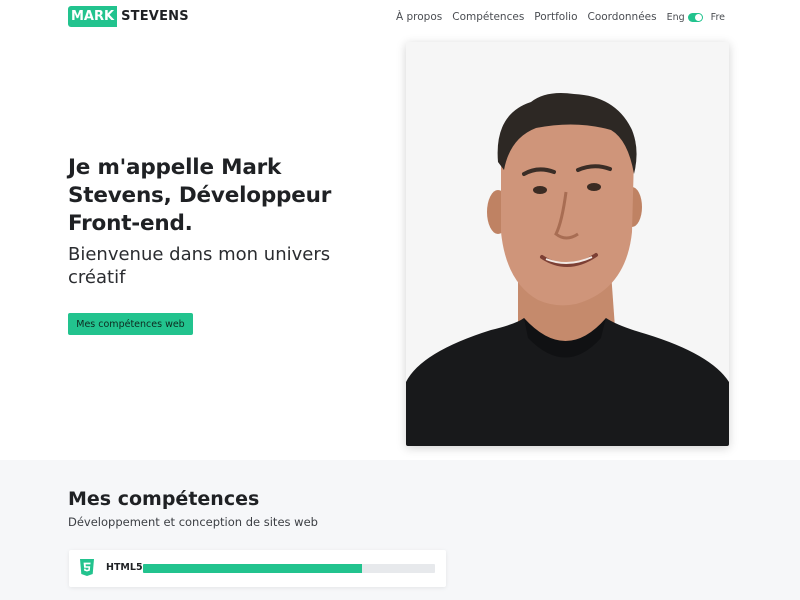 Image resolution: width=800 pixels, height=600 pixels. I want to click on language-label-fre: Fre, so click(717, 17).